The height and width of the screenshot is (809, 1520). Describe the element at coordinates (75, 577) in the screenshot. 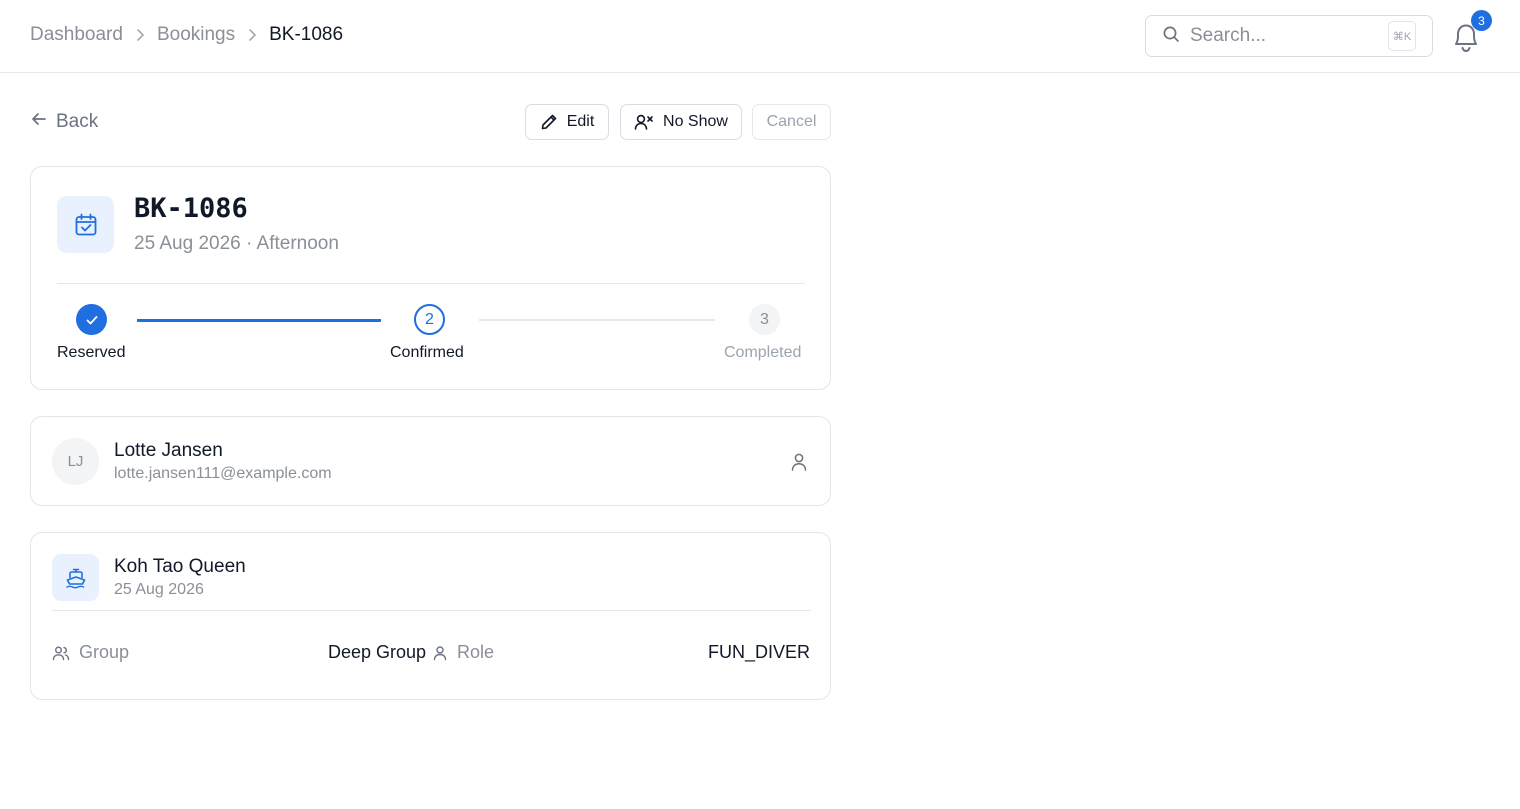

I see `ship-icon` at that location.